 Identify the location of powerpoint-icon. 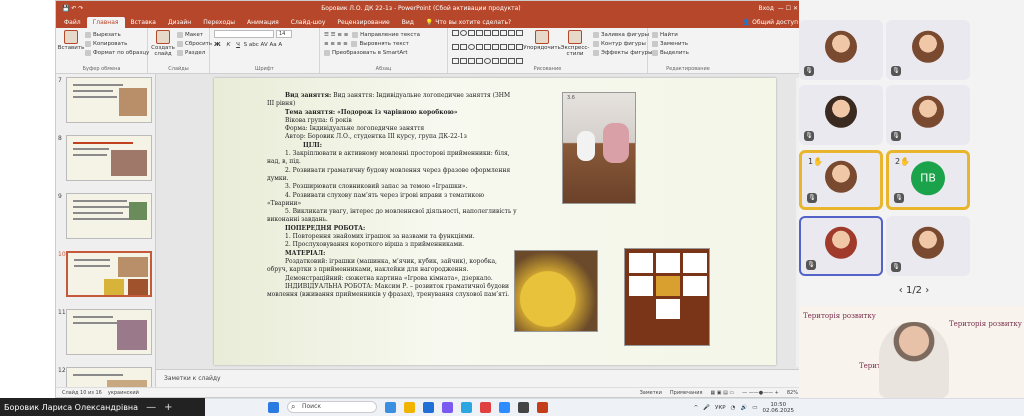
(542, 407).